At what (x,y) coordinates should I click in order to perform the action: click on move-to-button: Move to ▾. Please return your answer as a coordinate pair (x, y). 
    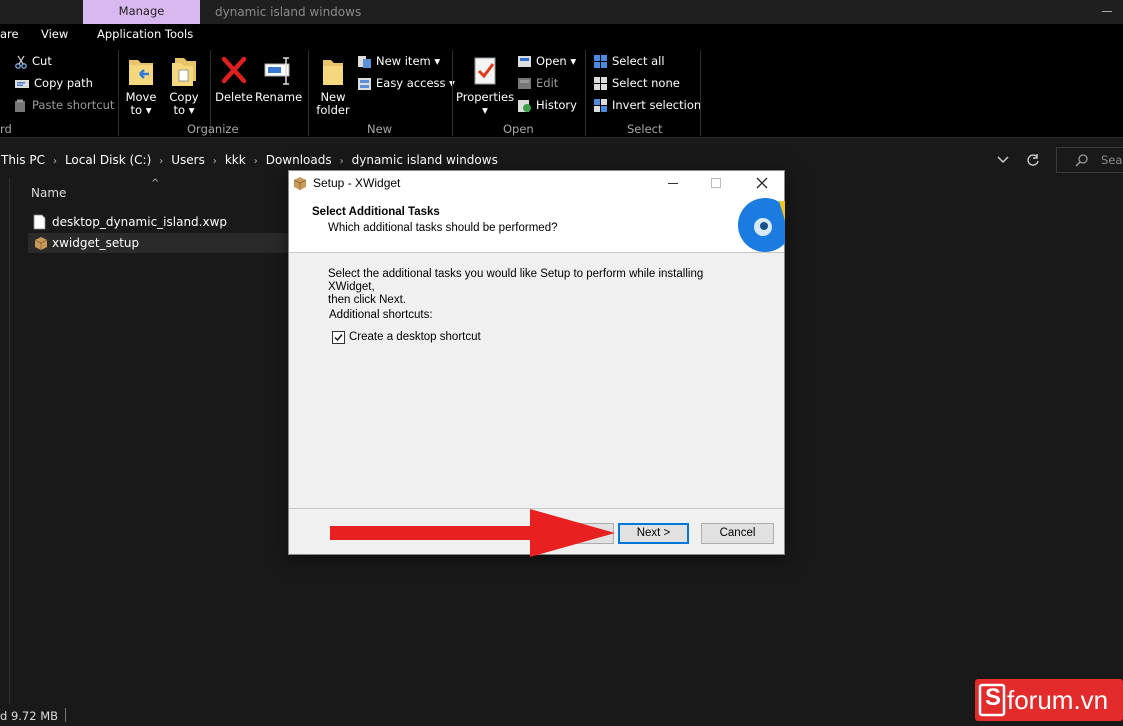
    Looking at the image, I should click on (141, 85).